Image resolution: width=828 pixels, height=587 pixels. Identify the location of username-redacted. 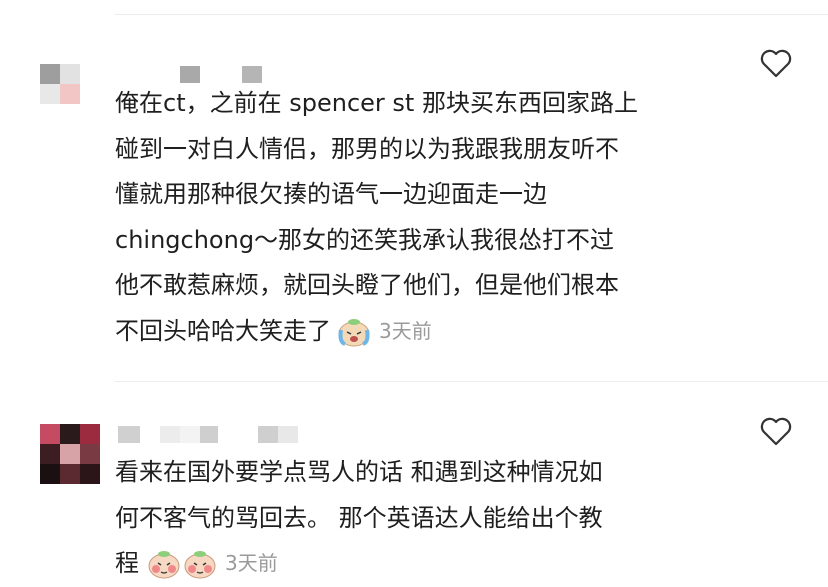
(208, 434).